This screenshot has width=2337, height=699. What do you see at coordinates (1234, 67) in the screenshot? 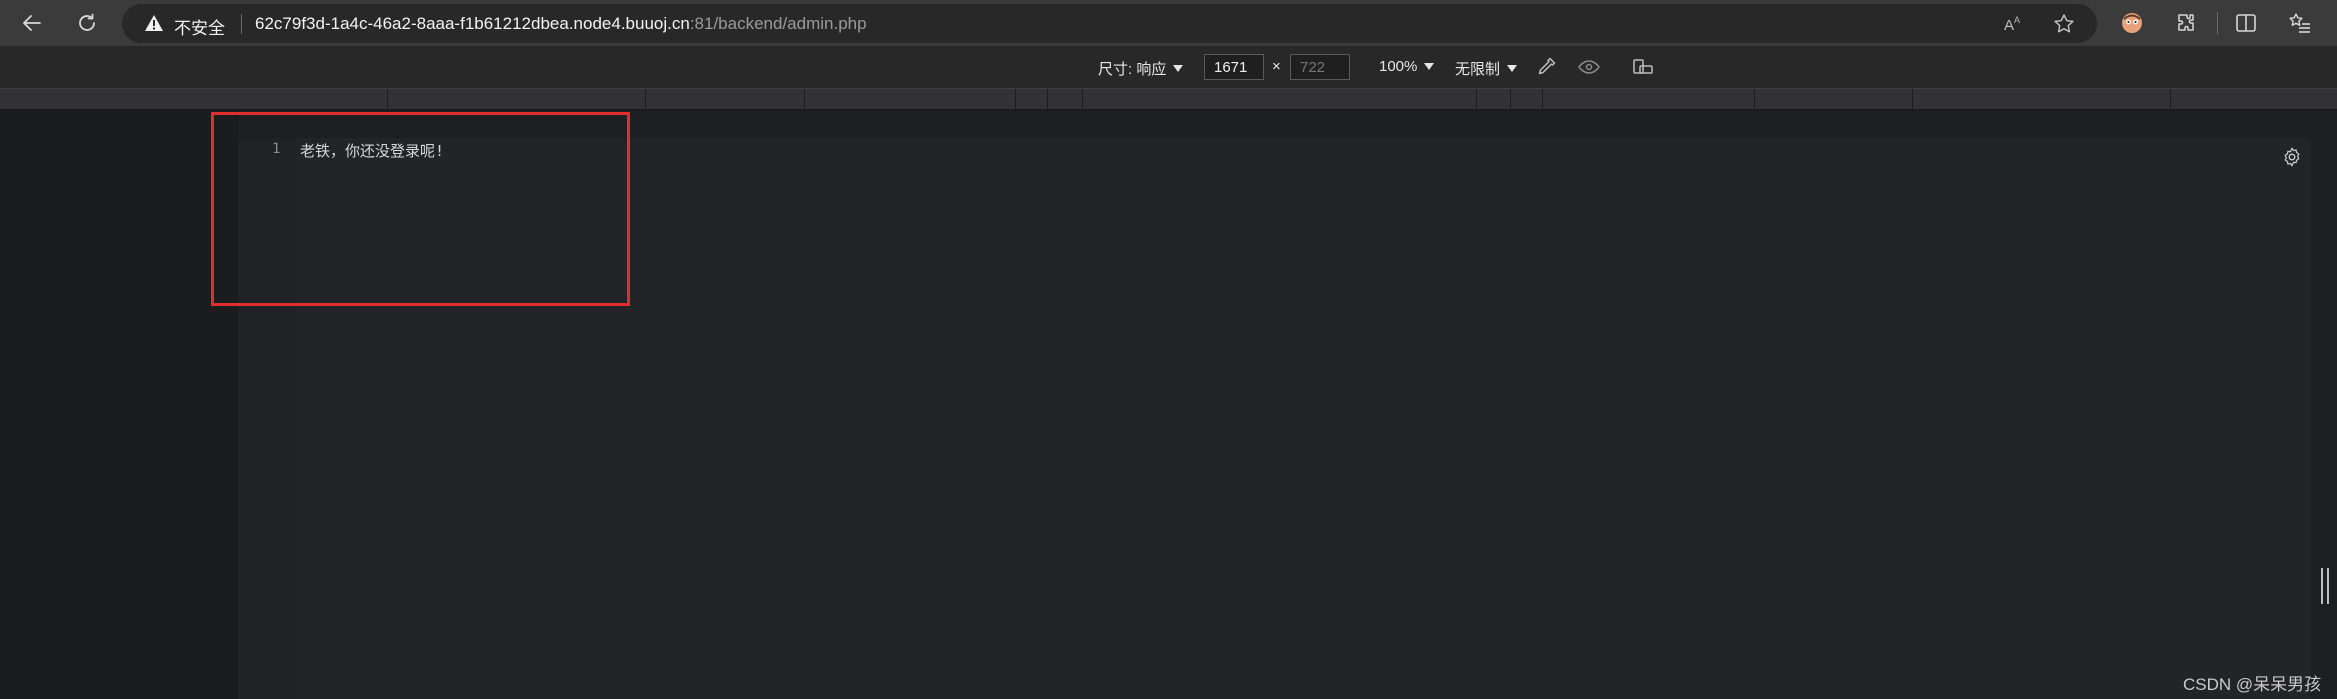
I see `width-input` at bounding box center [1234, 67].